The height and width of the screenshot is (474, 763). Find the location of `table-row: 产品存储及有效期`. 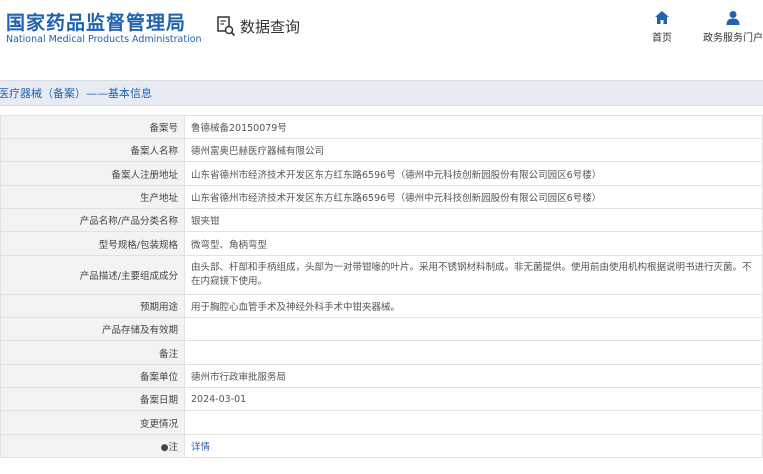

table-row: 产品存储及有效期 is located at coordinates (381, 329).